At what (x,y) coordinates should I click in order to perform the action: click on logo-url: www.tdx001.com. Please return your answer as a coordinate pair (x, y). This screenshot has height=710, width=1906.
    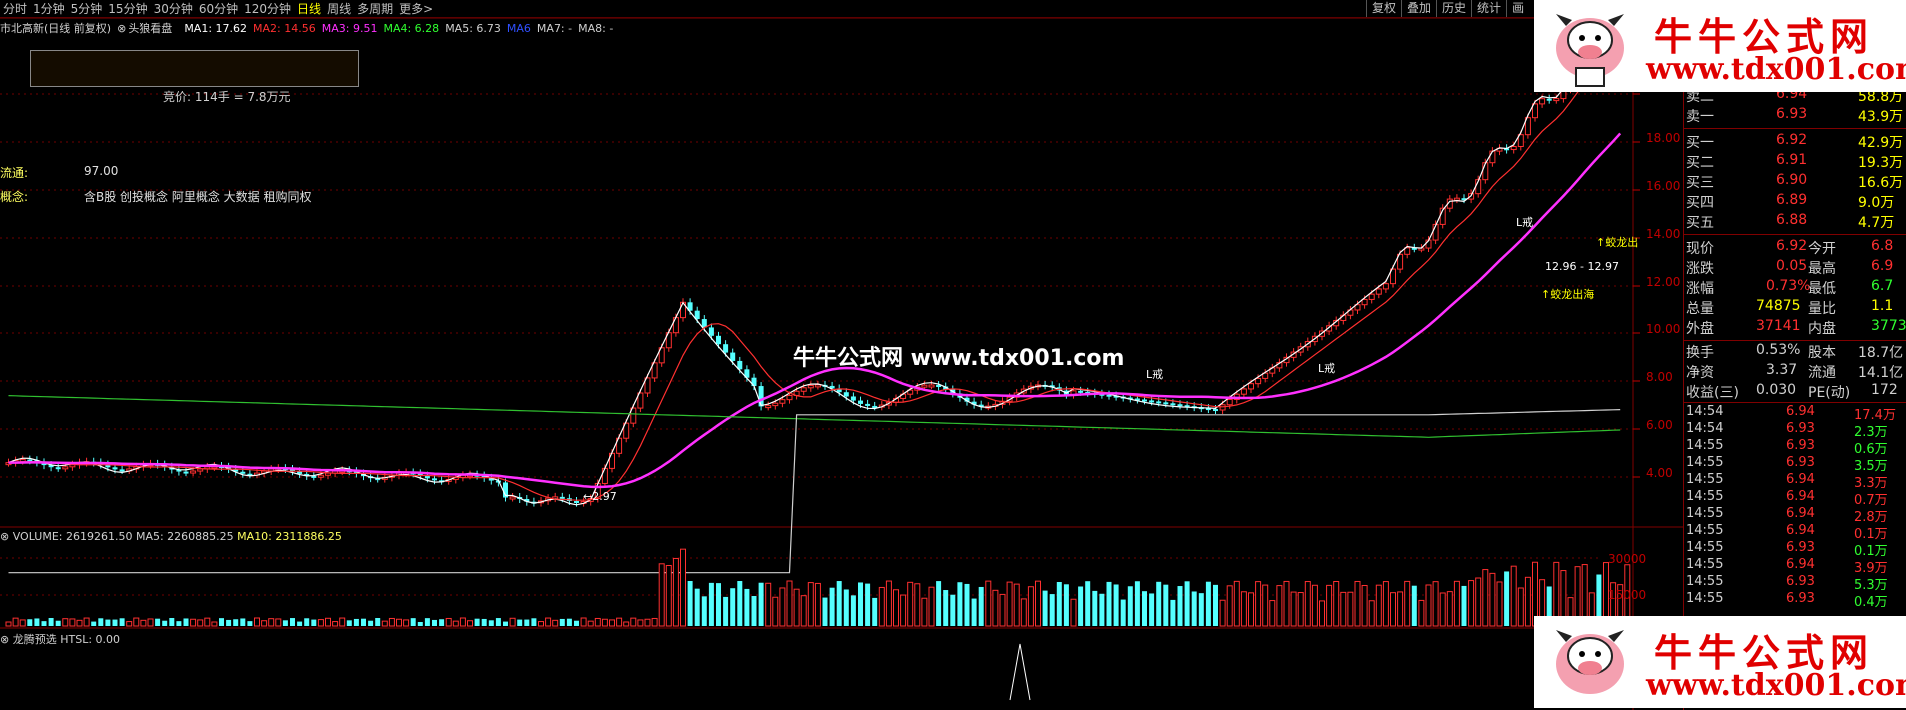
    Looking at the image, I should click on (1776, 69).